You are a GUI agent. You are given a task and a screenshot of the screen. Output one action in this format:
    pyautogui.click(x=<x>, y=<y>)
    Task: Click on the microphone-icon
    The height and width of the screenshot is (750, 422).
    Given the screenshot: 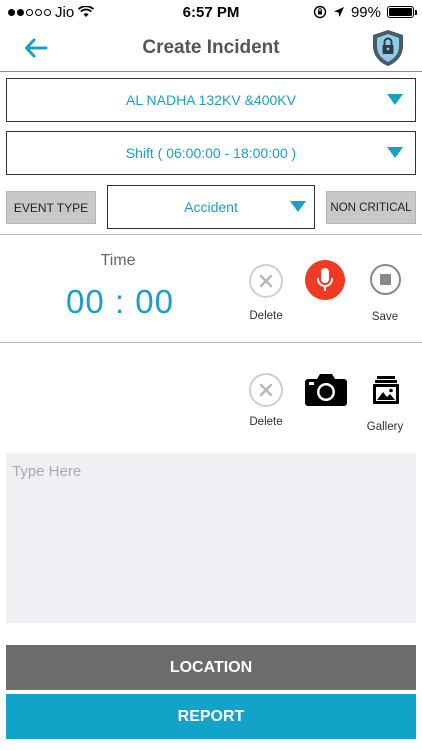 What is the action you would take?
    pyautogui.click(x=325, y=279)
    